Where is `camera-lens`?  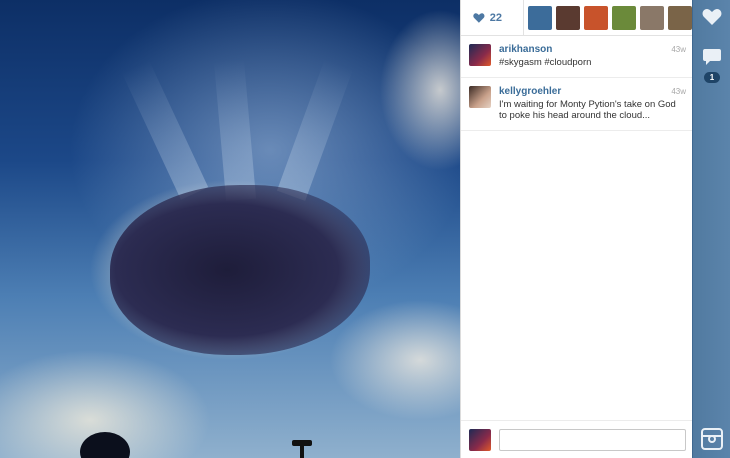 camera-lens is located at coordinates (712, 439).